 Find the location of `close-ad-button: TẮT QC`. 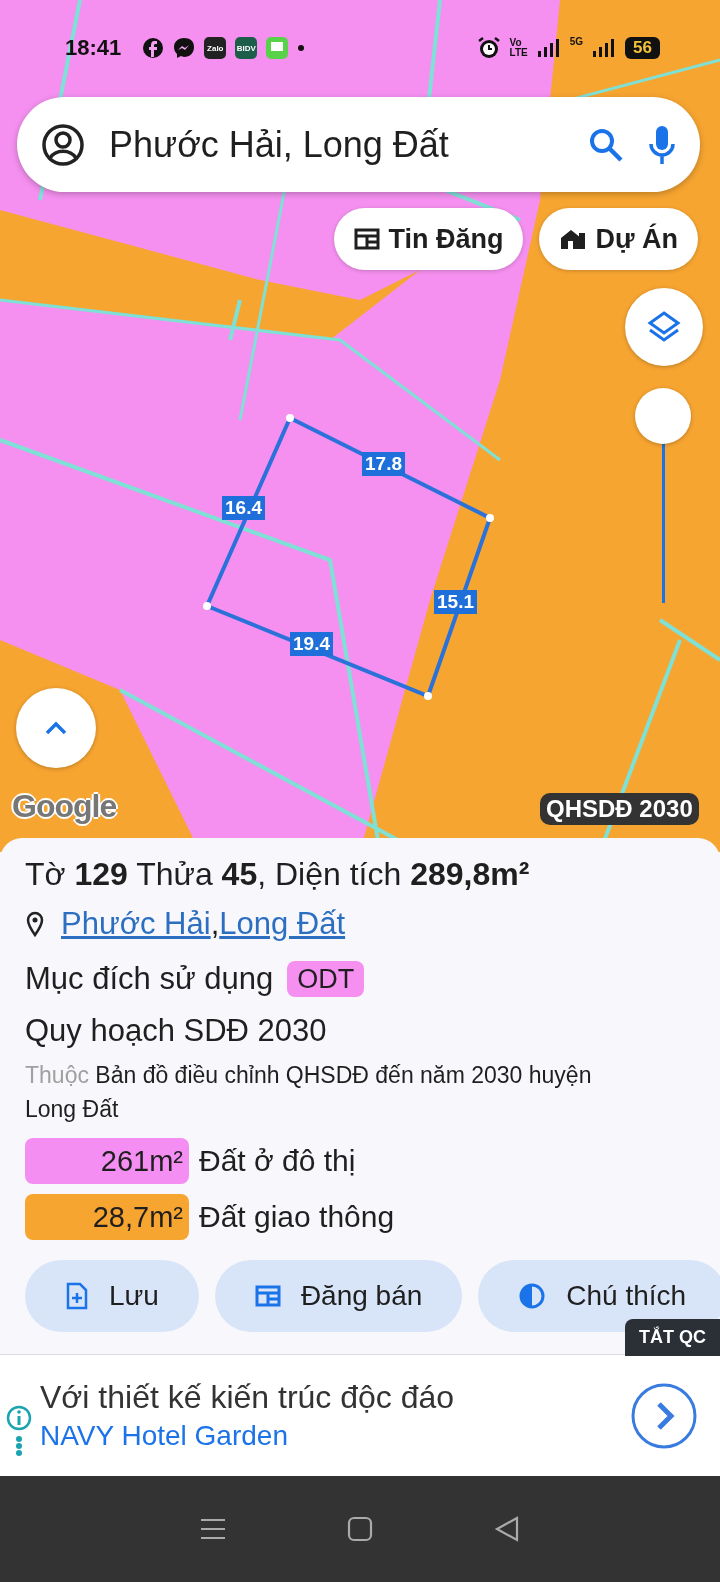

close-ad-button: TẮT QC is located at coordinates (672, 1337).